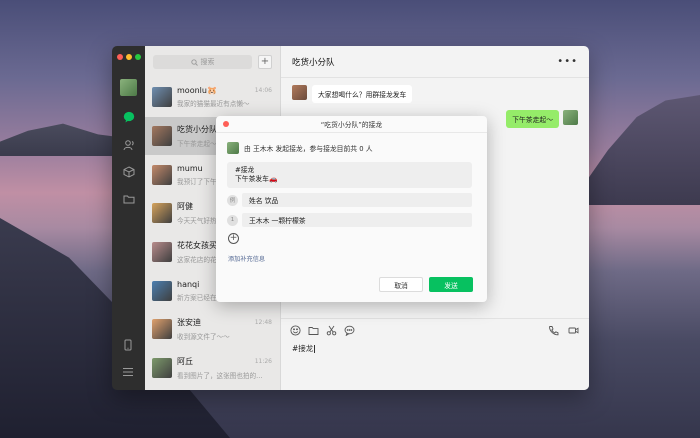 This screenshot has height=438, width=700. Describe the element at coordinates (553, 330) in the screenshot. I see `voice-call-icon` at that location.